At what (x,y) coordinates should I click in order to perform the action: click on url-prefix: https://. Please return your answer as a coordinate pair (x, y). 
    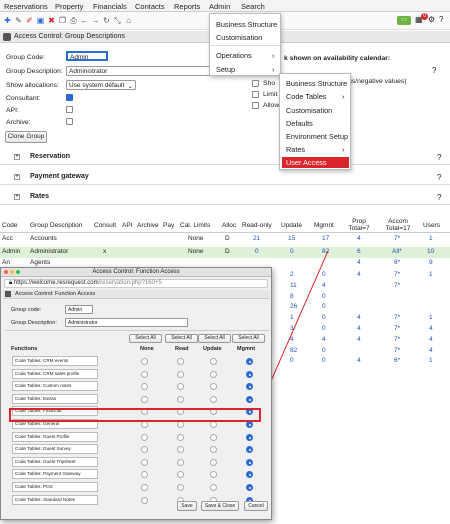
    Looking at the image, I should click on (22, 283).